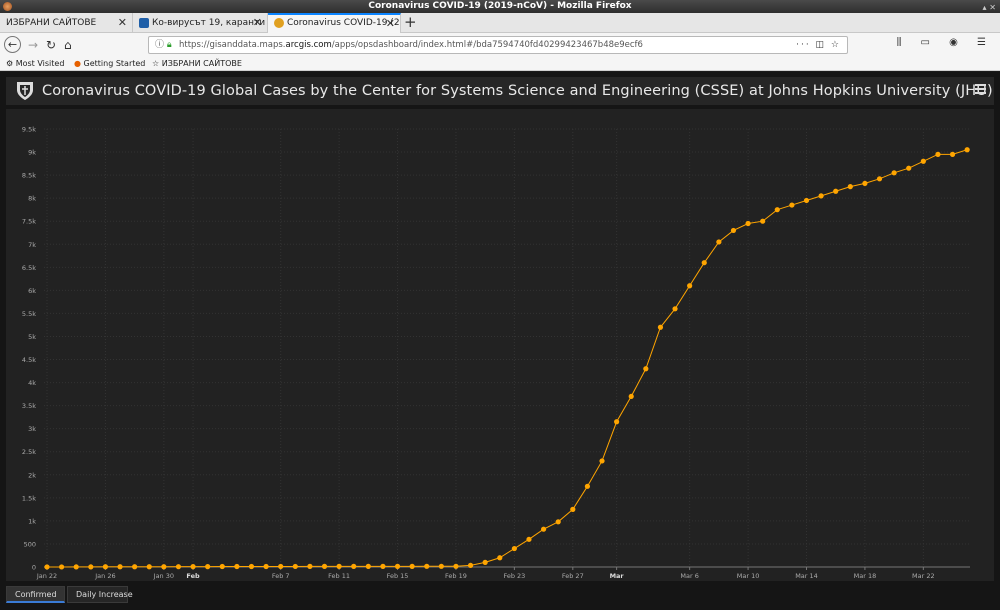 The image size is (1000, 610). I want to click on tab-article: Ко-вирусът 19, каранти ✕, so click(200, 23).